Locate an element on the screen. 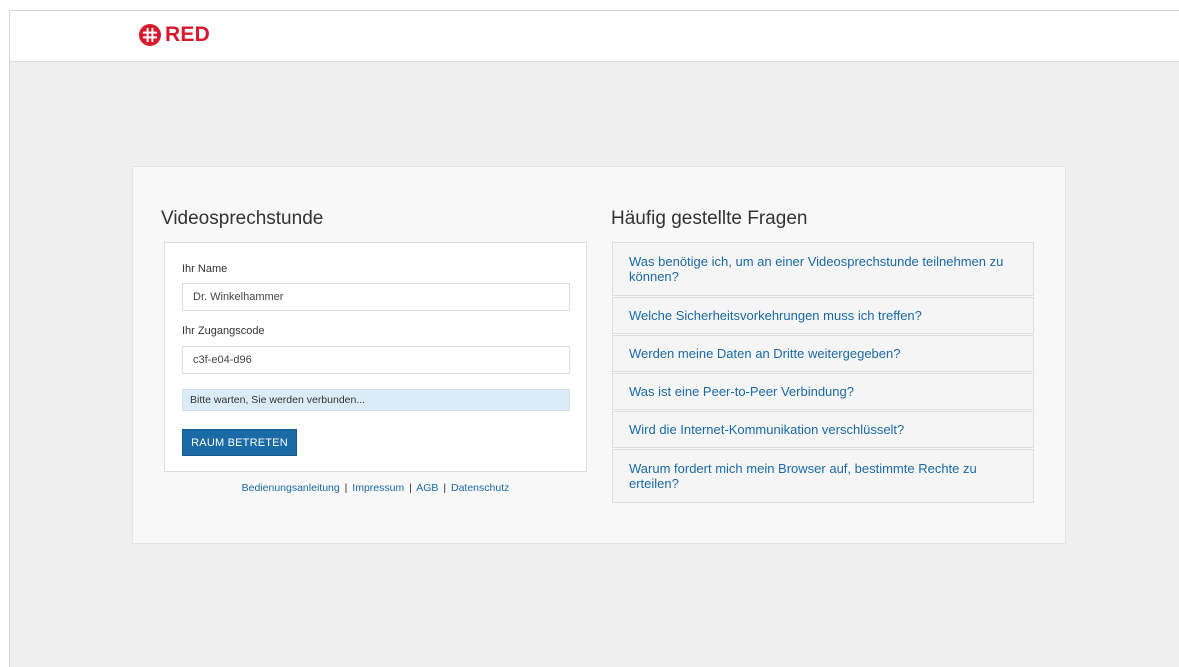 This screenshot has height=667, width=1179. faq-item-peer-to-peer: Was ist eine Peer-to-Peer Verbindung? is located at coordinates (823, 391).